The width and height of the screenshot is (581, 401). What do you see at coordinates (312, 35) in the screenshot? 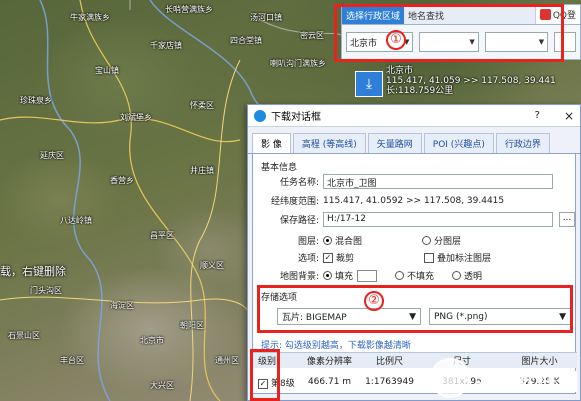
I see `map-place-label: 密云区` at bounding box center [312, 35].